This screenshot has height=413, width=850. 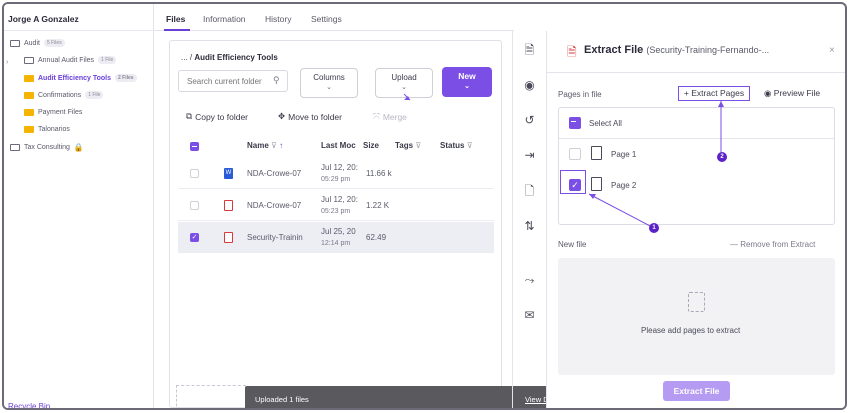 What do you see at coordinates (620, 210) in the screenshot?
I see `annotation-arrow` at bounding box center [620, 210].